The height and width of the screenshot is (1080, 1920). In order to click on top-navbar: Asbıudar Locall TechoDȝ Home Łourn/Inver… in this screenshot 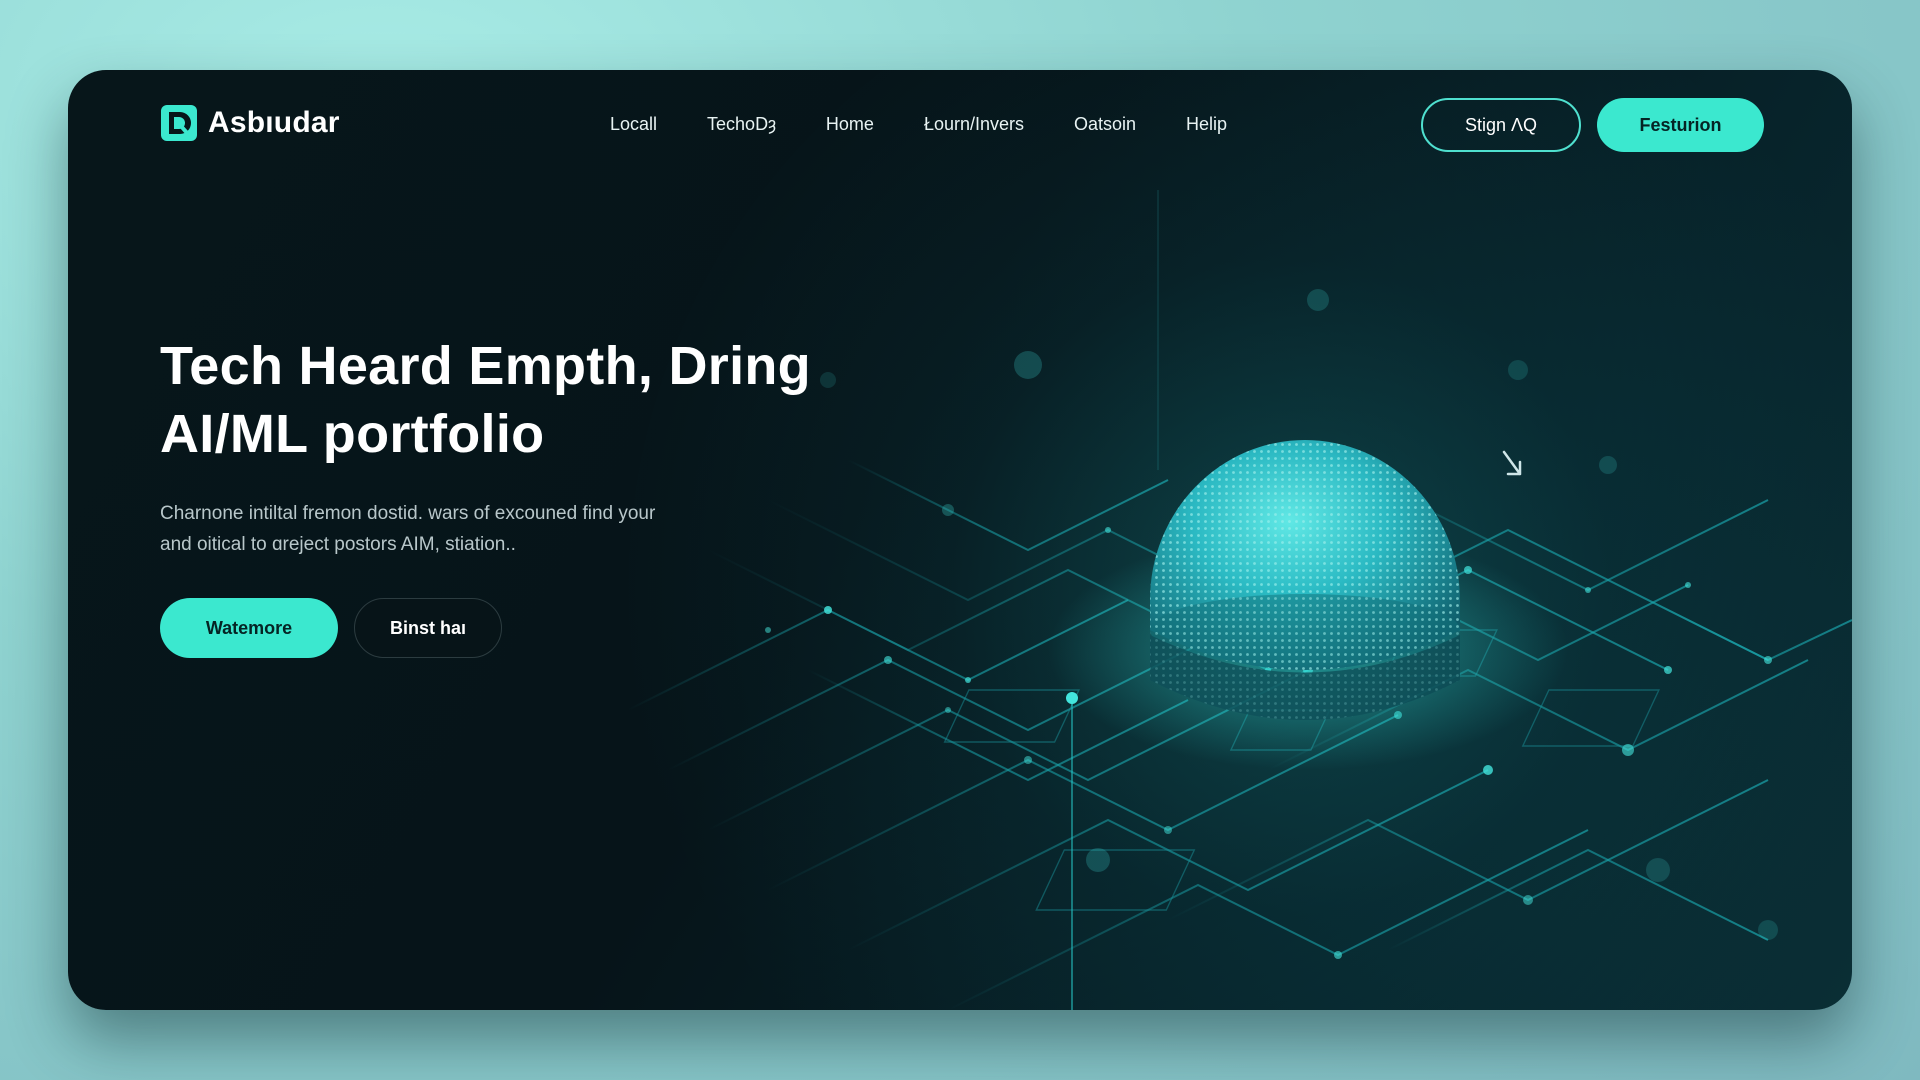, I will do `click(960, 125)`.